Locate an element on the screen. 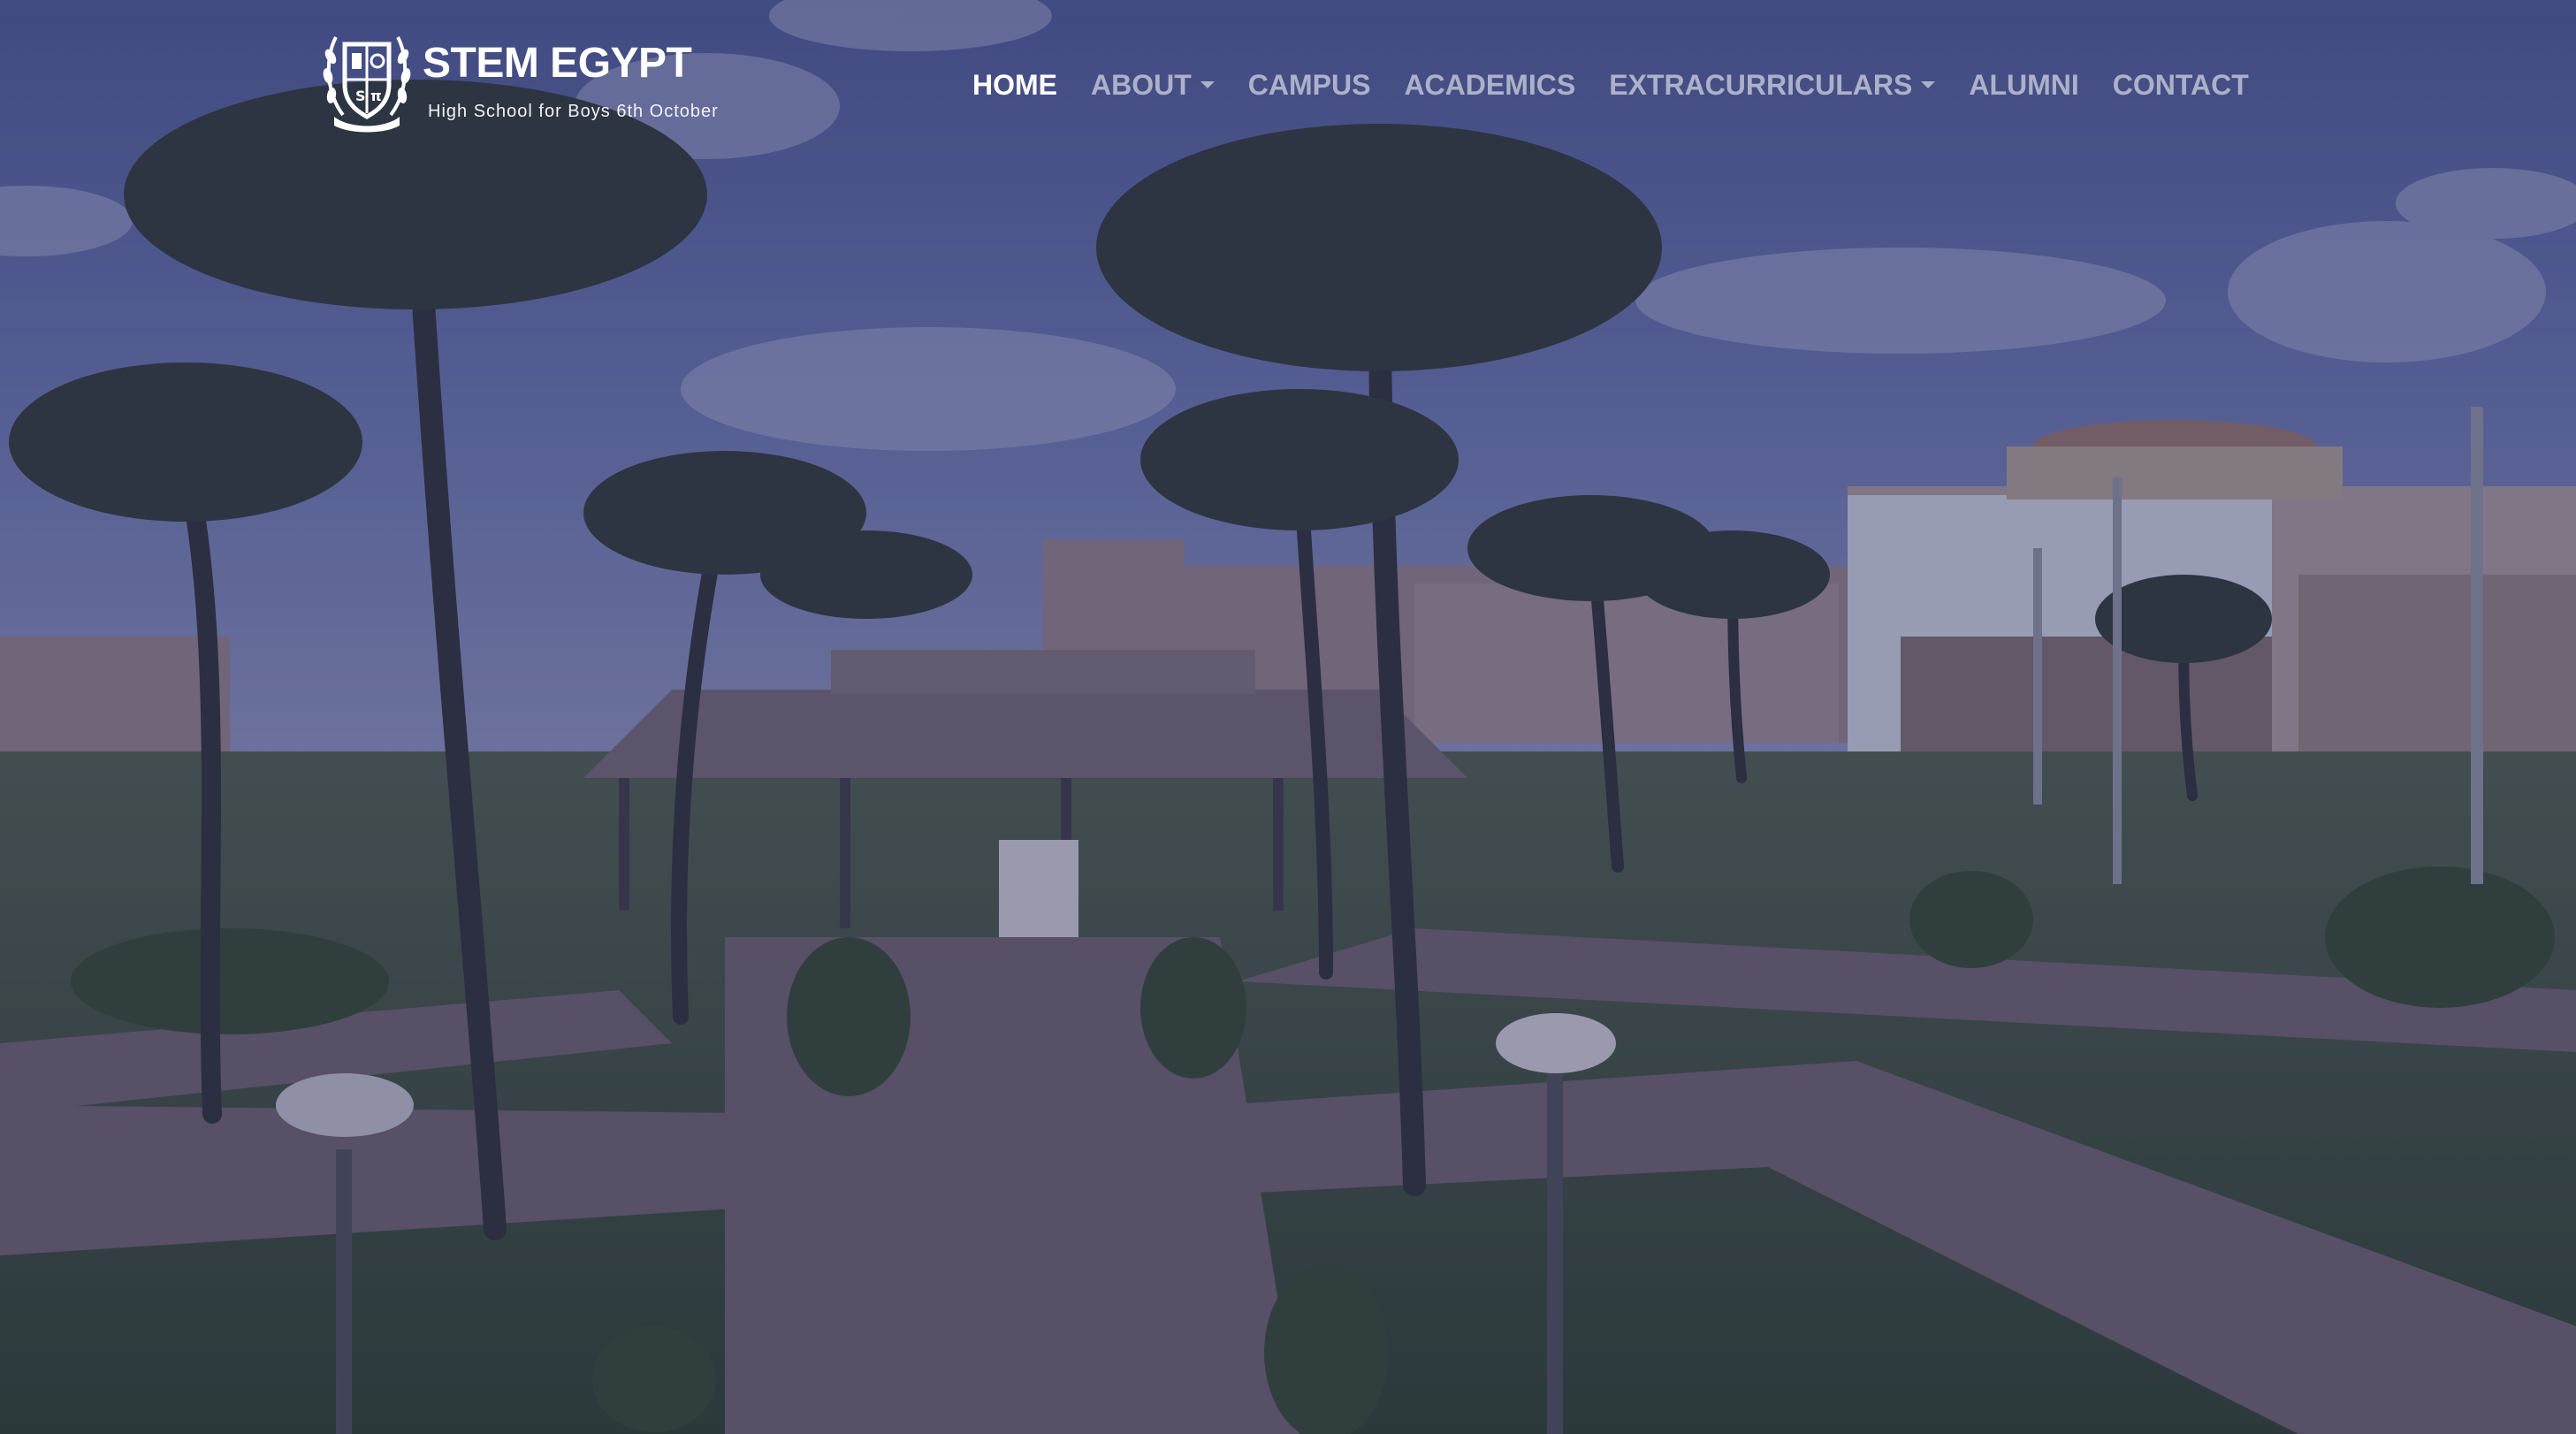  nav-contact-label: CONTACT is located at coordinates (2180, 85).